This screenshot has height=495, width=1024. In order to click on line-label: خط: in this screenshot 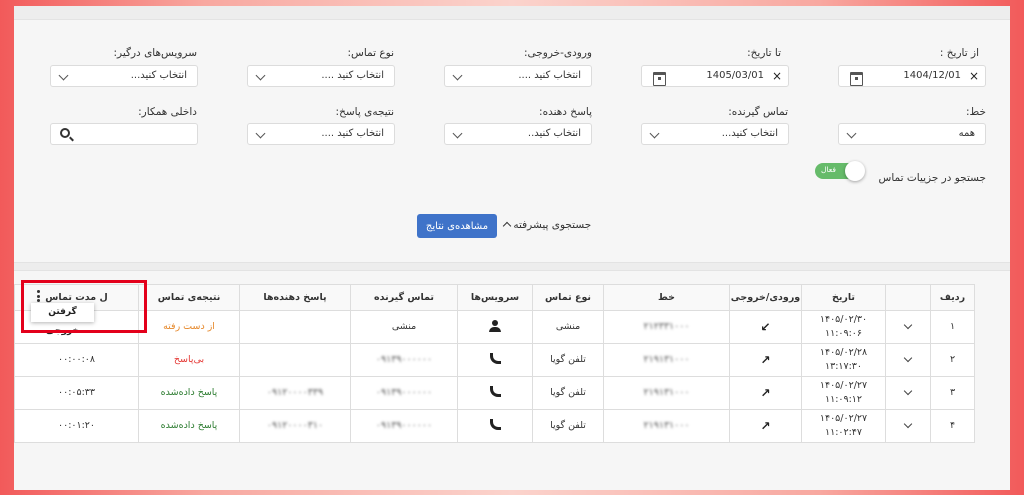, I will do `click(976, 112)`.